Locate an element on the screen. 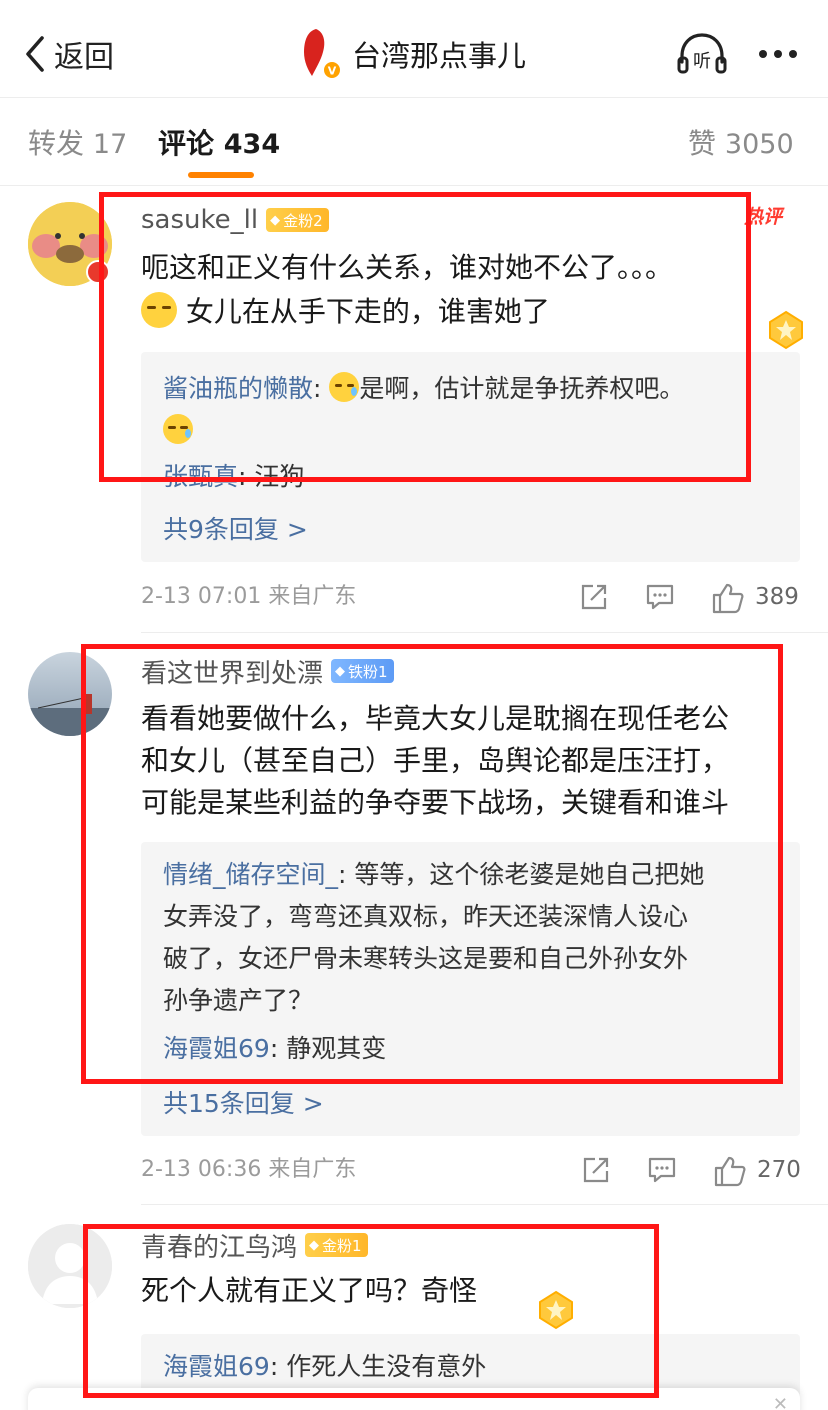 This screenshot has width=828, height=1410. comment-text-line: 看看她要做什么，毕竟大女儿是耽搁在现任老公 is located at coordinates (435, 718).